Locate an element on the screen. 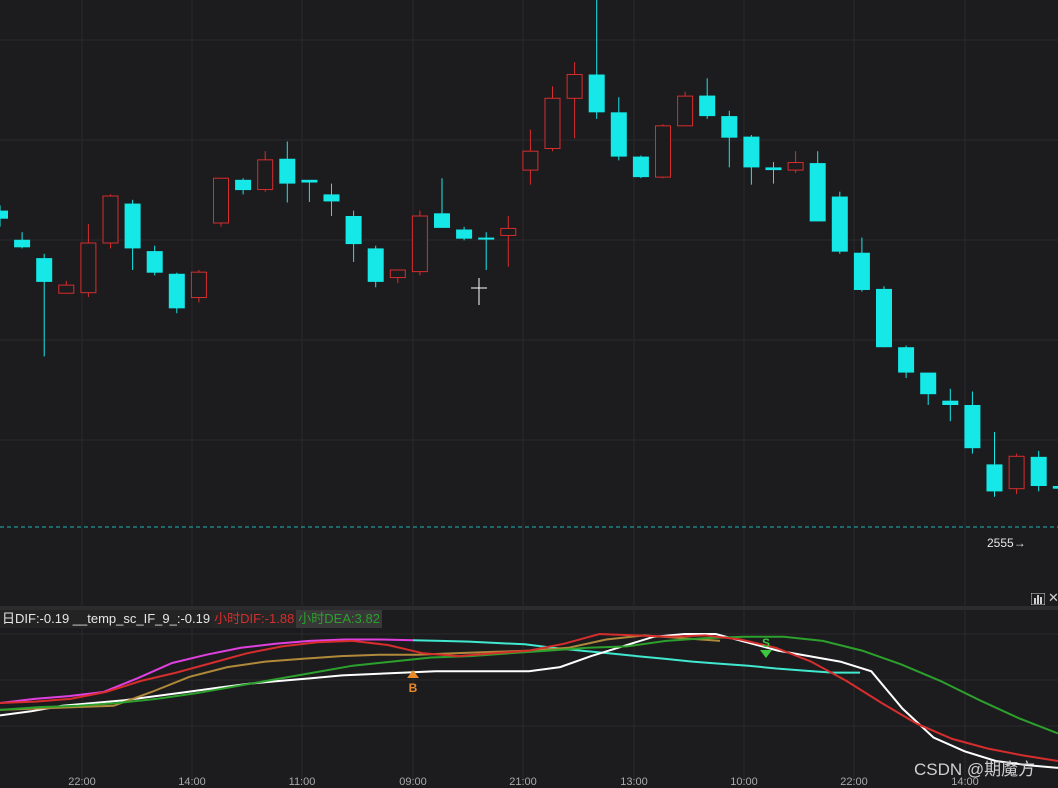 The height and width of the screenshot is (788, 1058). bar-chart-icon is located at coordinates (1038, 601).